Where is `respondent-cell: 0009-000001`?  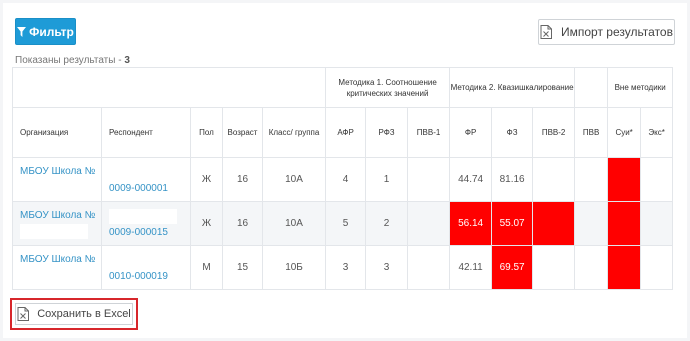
respondent-cell: 0009-000001 is located at coordinates (146, 179).